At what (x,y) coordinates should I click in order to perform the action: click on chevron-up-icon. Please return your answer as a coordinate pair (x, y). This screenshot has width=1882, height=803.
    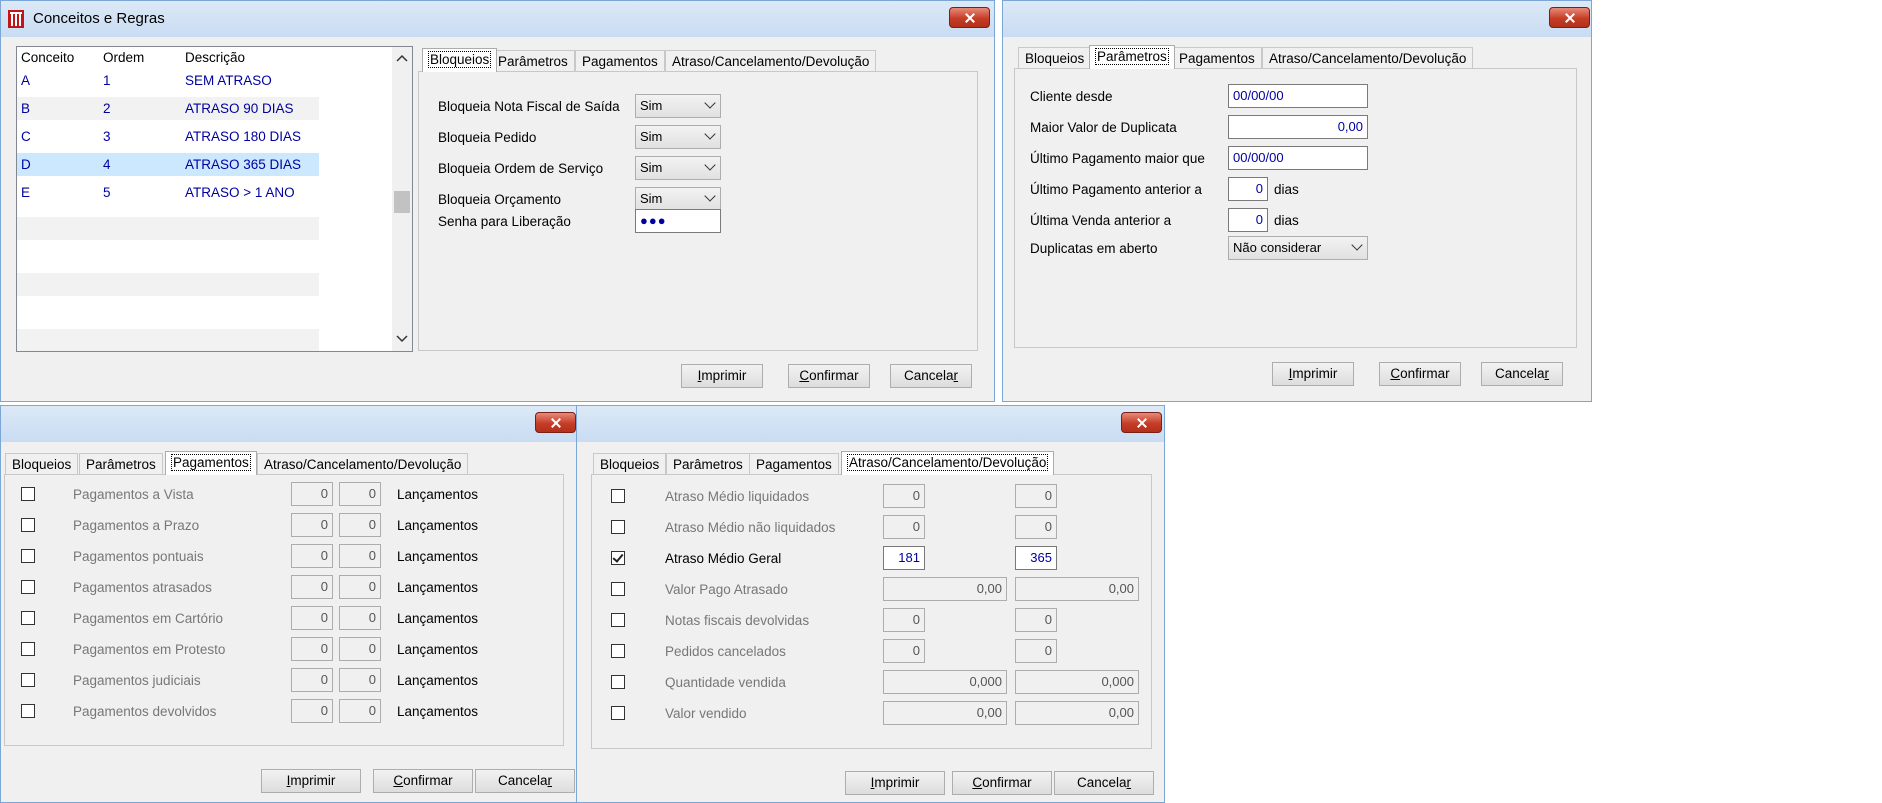
    Looking at the image, I should click on (402, 58).